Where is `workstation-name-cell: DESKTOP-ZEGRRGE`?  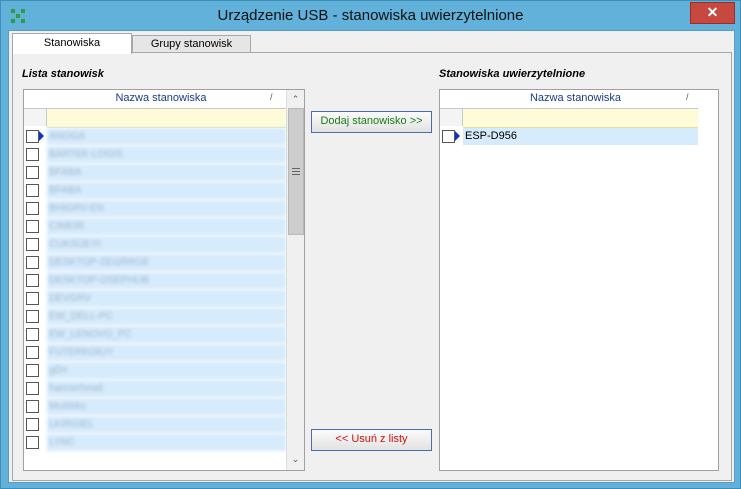 workstation-name-cell: DESKTOP-ZEGRRGE is located at coordinates (166, 262).